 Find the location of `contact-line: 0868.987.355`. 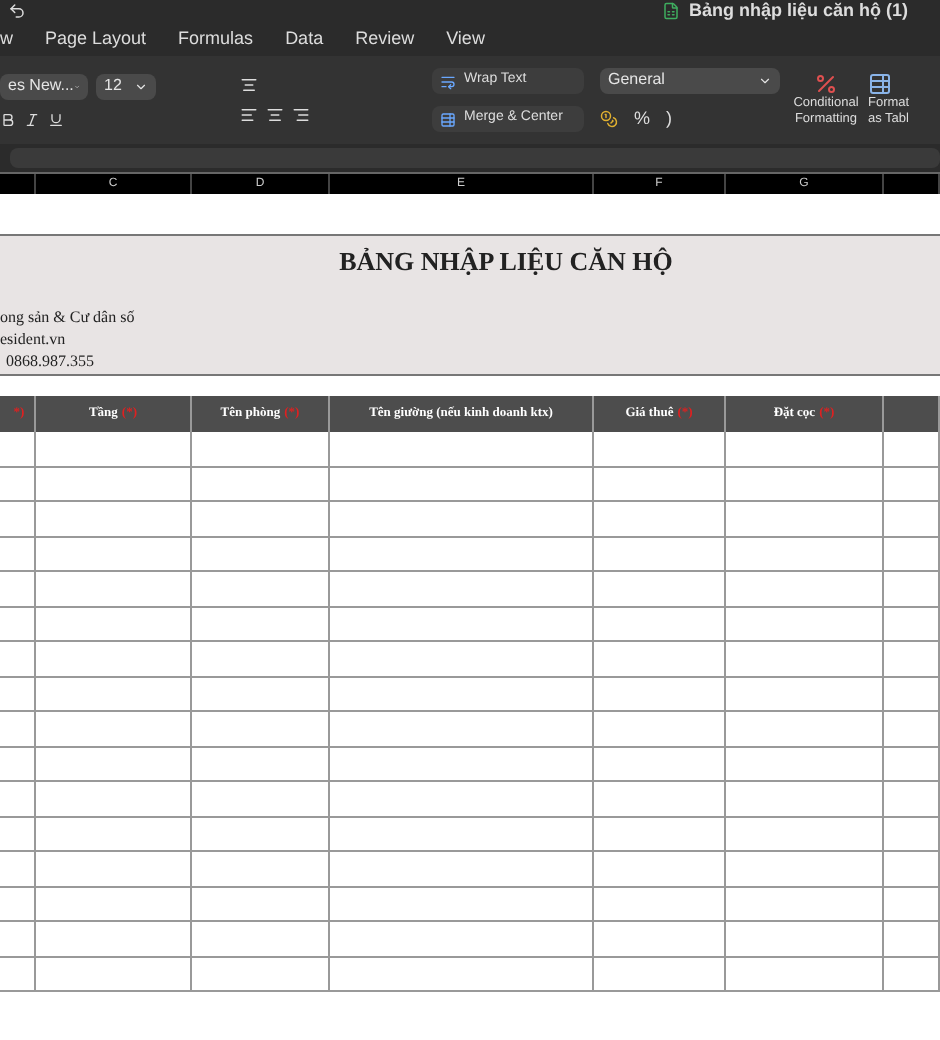

contact-line: 0868.987.355 is located at coordinates (50, 360).